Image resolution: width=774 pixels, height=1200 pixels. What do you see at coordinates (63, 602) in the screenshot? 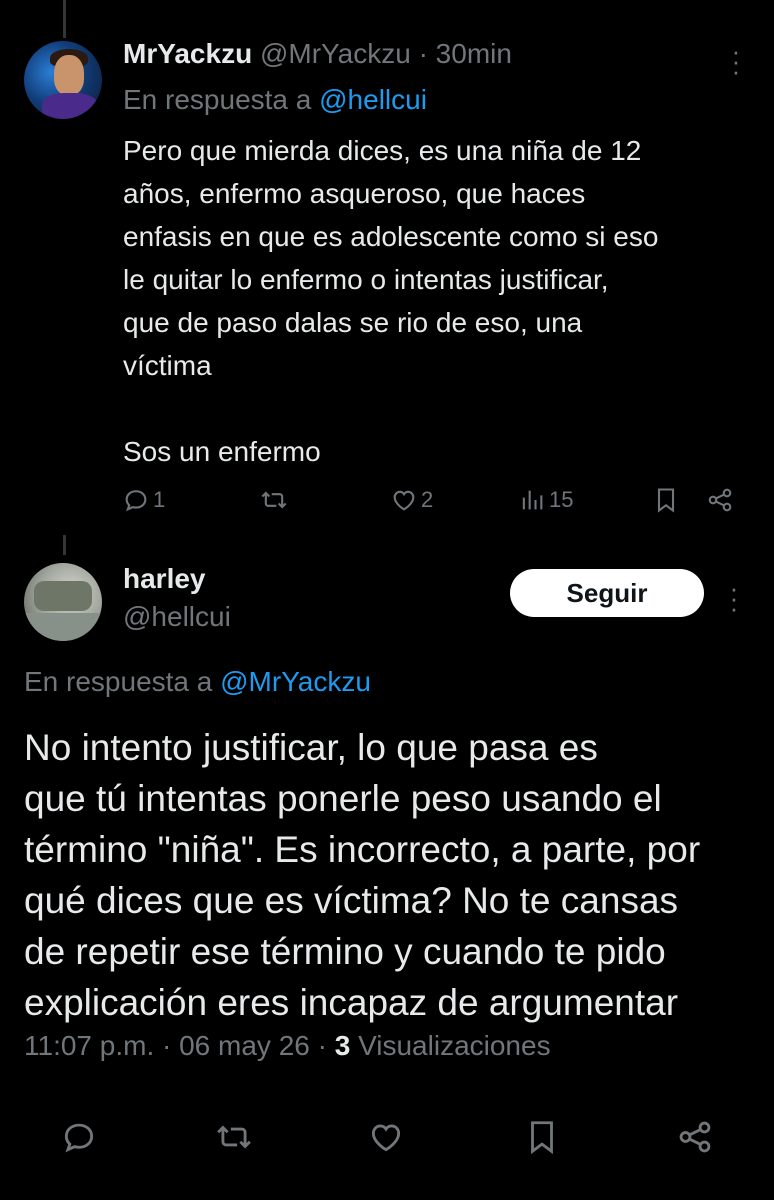
I see `avatar-harley` at bounding box center [63, 602].